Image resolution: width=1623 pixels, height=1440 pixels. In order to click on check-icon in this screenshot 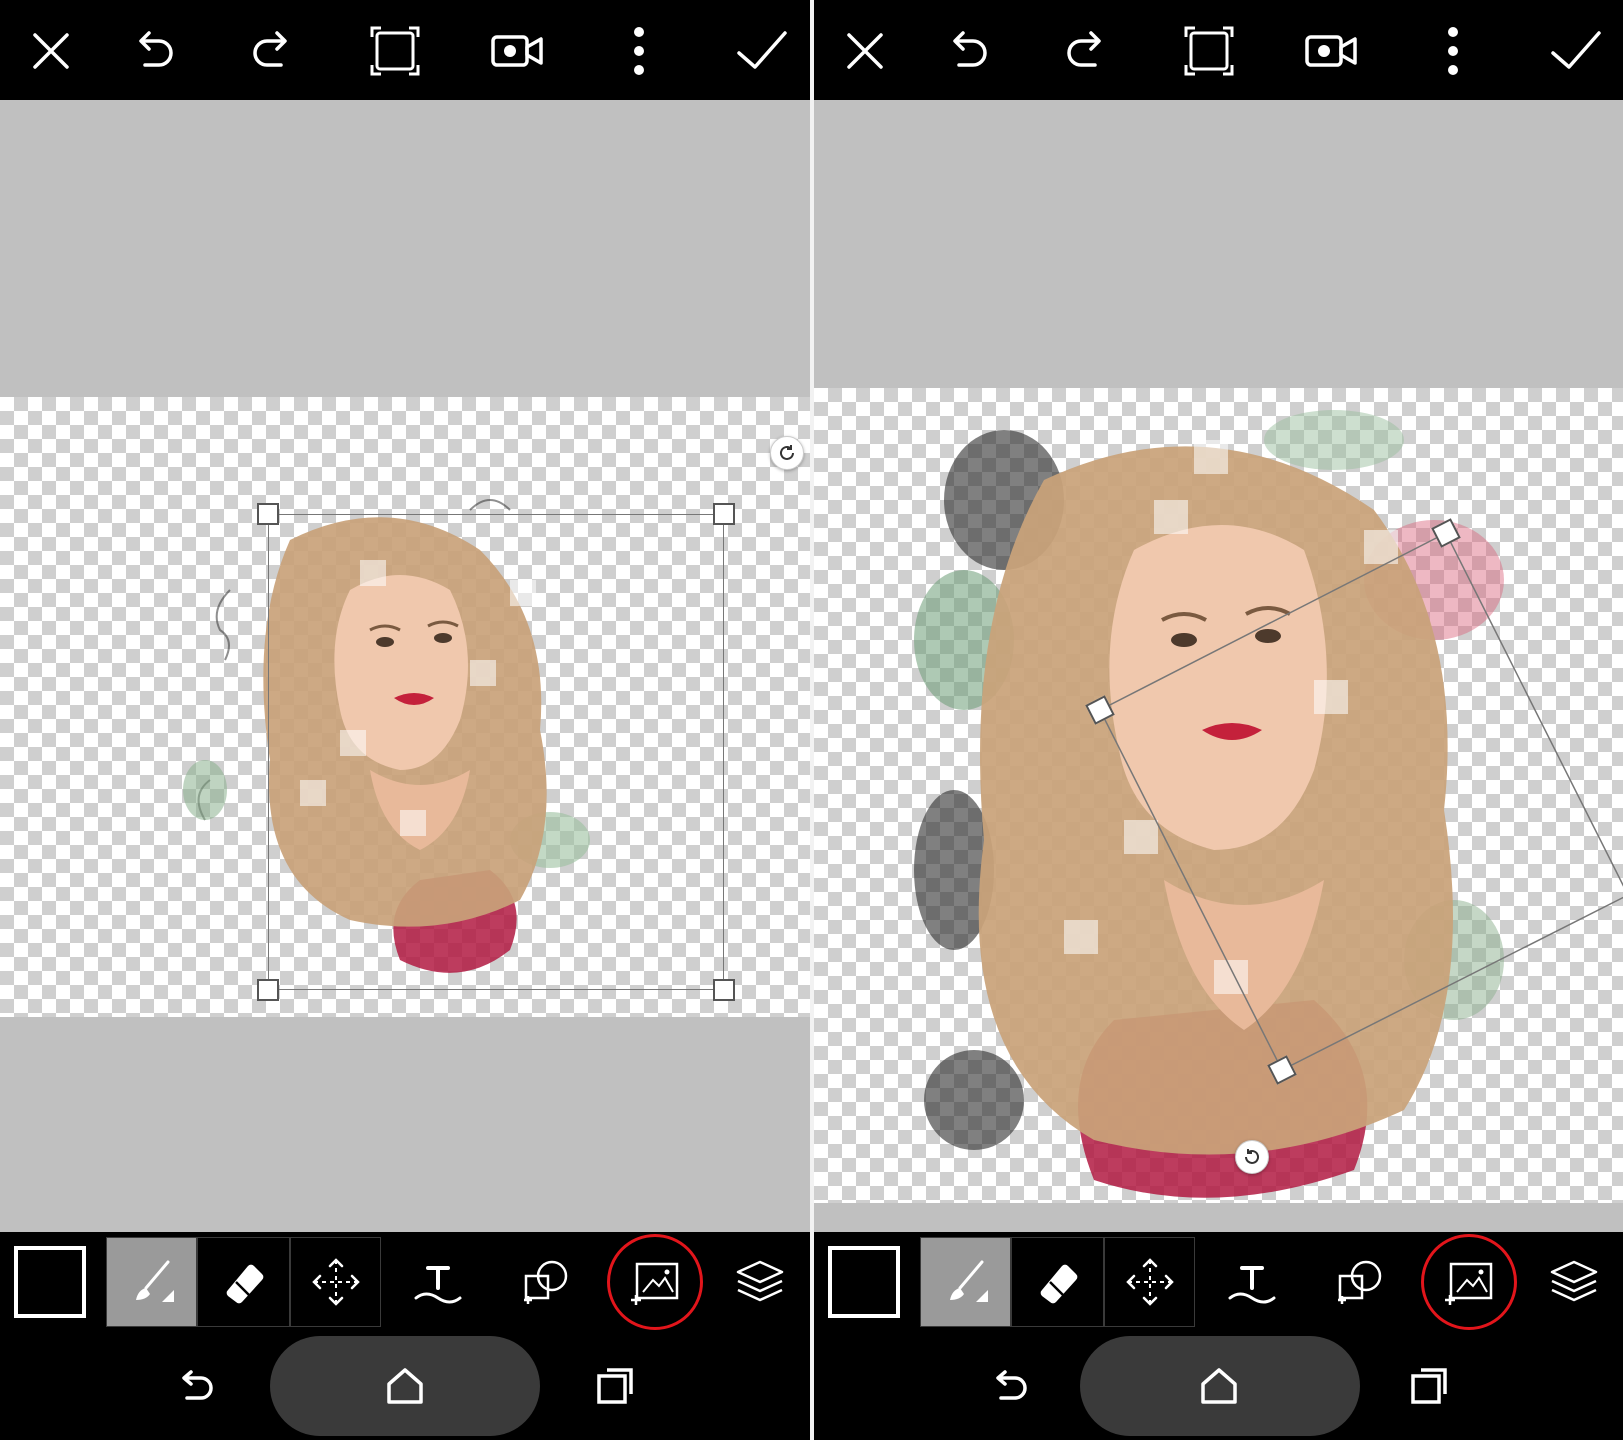, I will do `click(762, 50)`.